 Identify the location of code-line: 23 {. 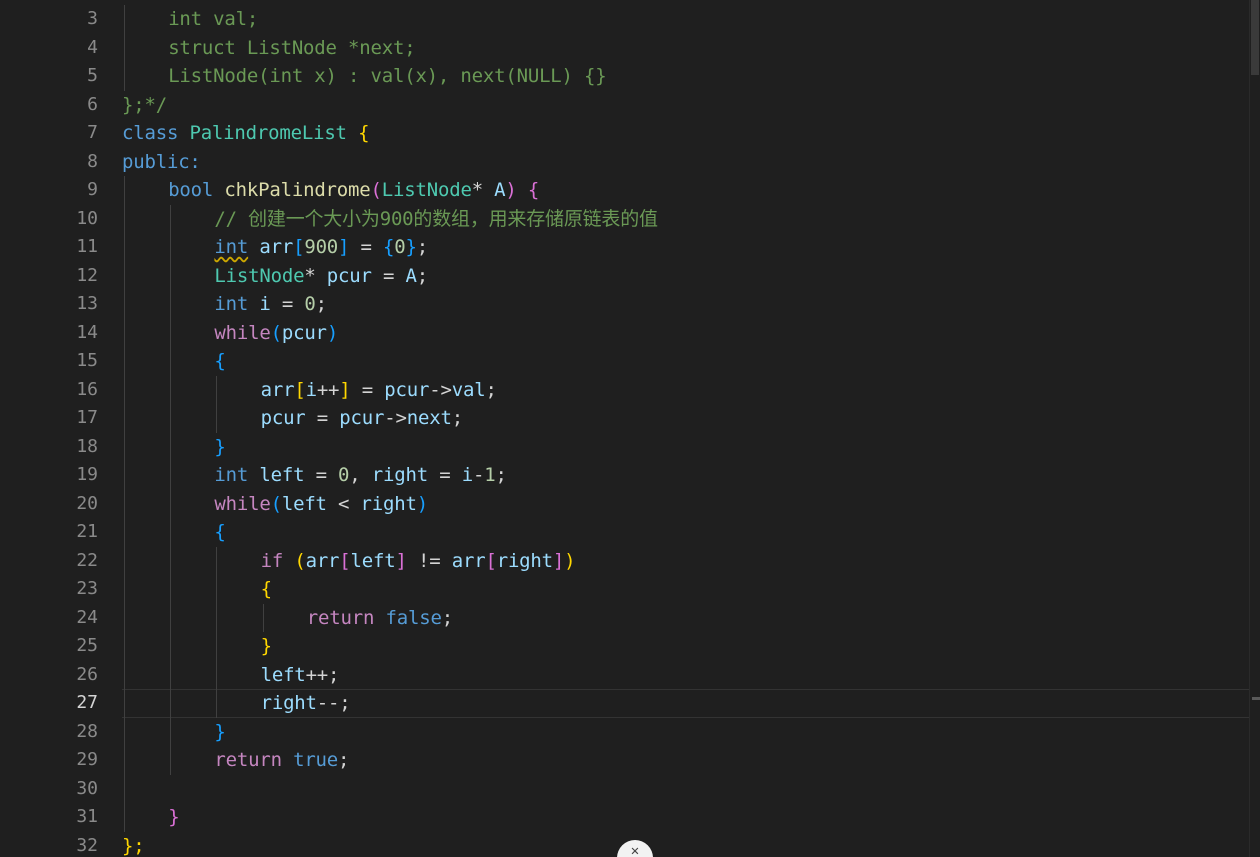
(625, 589).